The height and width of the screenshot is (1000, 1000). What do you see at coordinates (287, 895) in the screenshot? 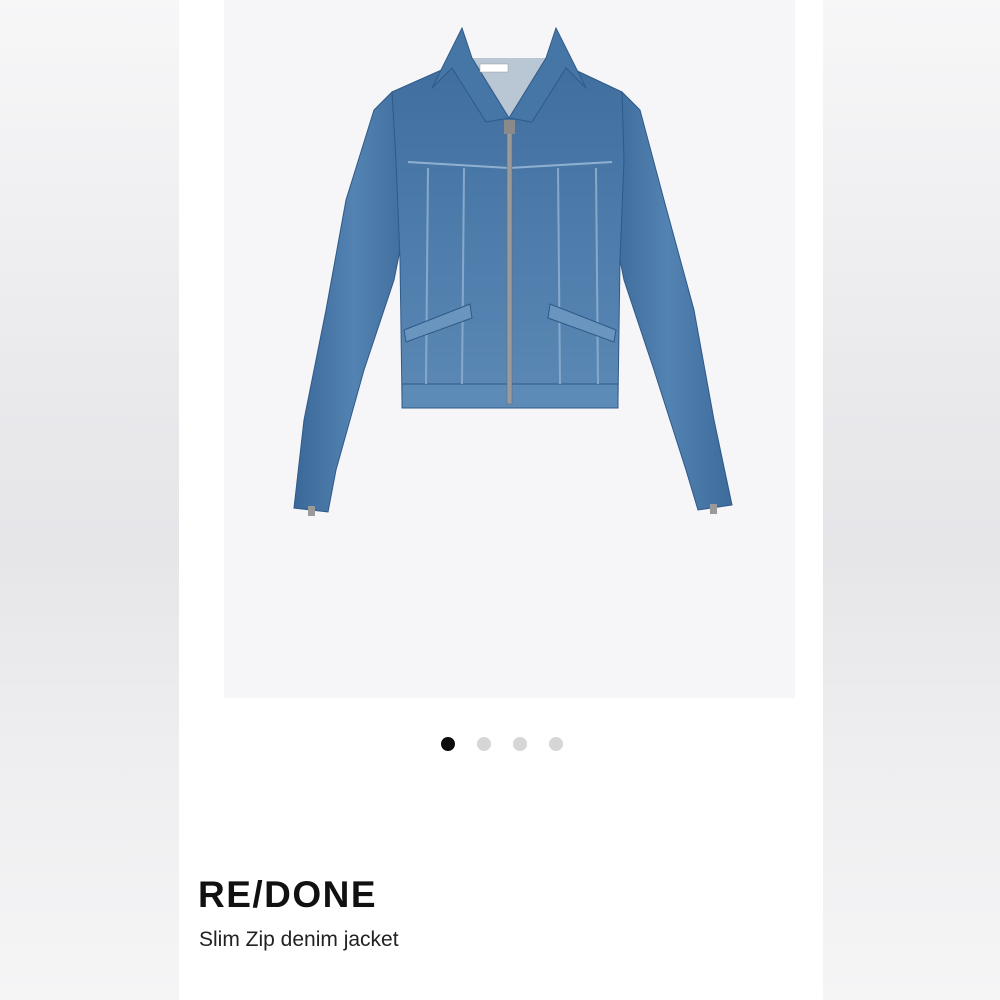
I see `brand-name: RE/DONE` at bounding box center [287, 895].